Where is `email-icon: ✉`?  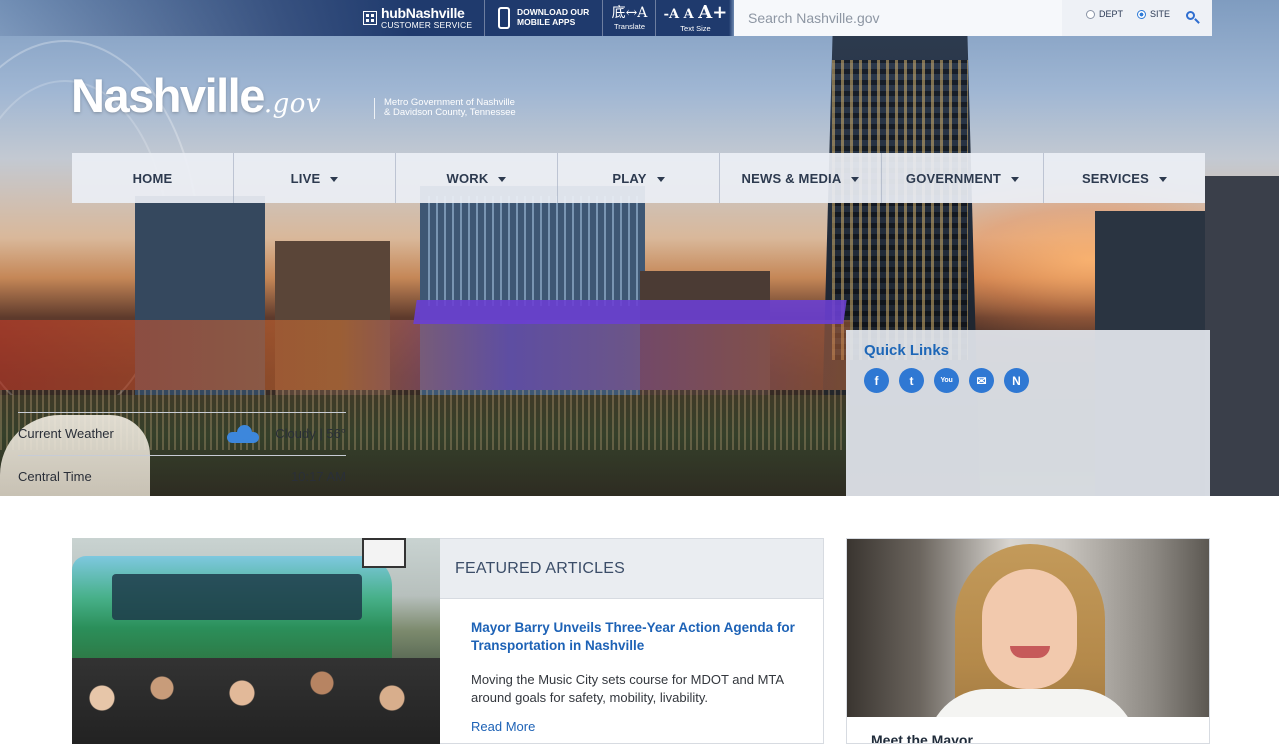 email-icon: ✉ is located at coordinates (981, 380).